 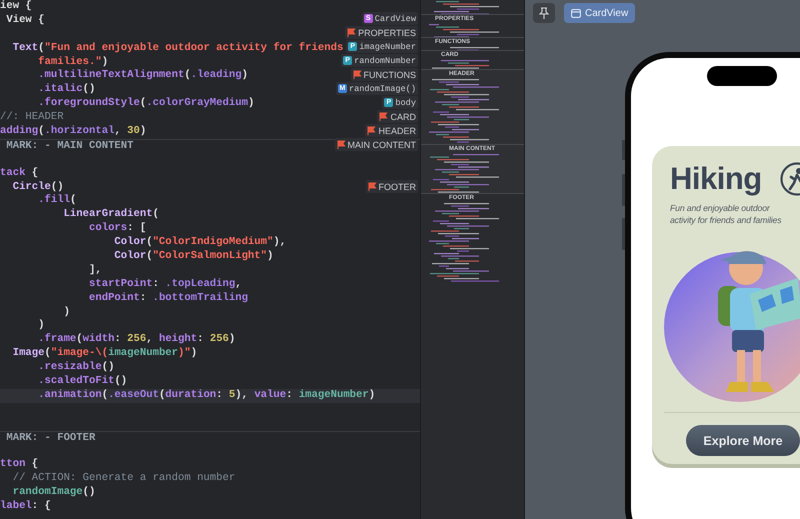 I want to click on pin-icon, so click(x=544, y=13).